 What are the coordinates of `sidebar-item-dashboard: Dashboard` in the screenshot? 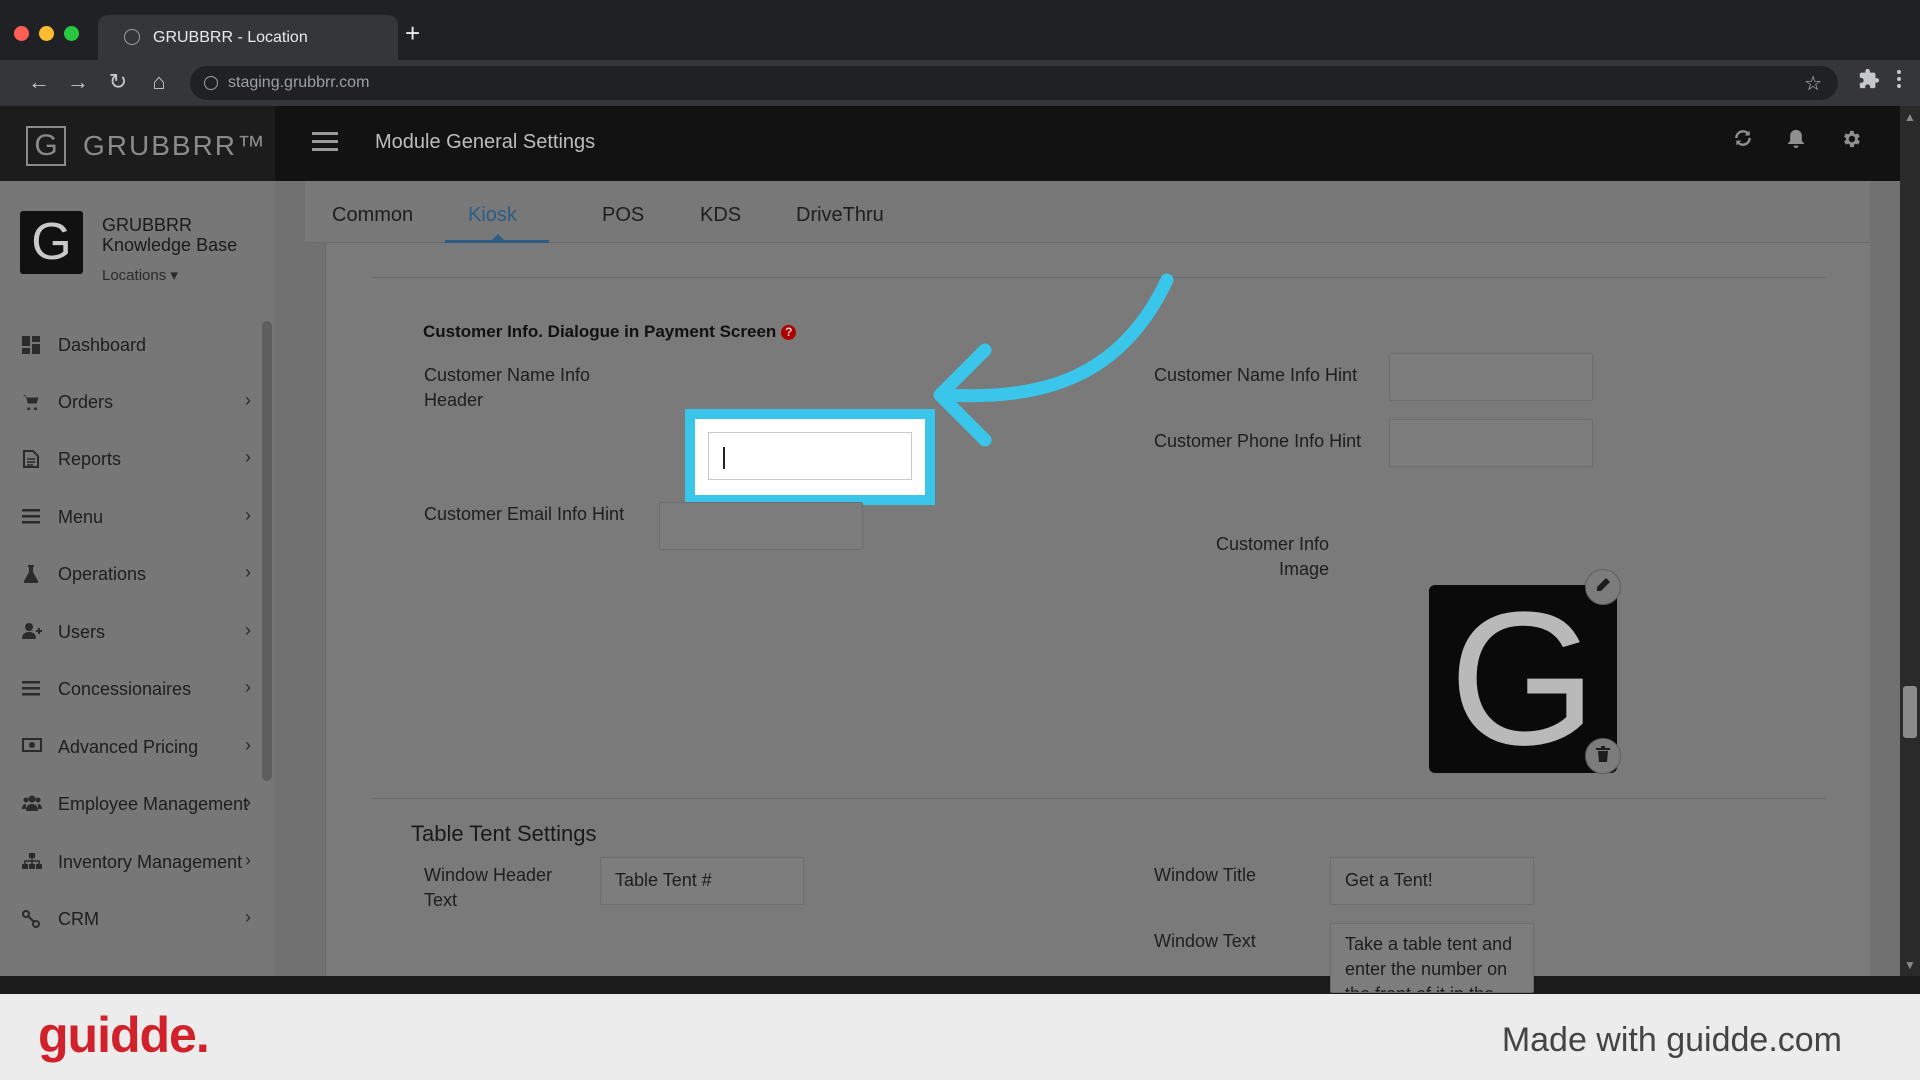 It's located at (132, 346).